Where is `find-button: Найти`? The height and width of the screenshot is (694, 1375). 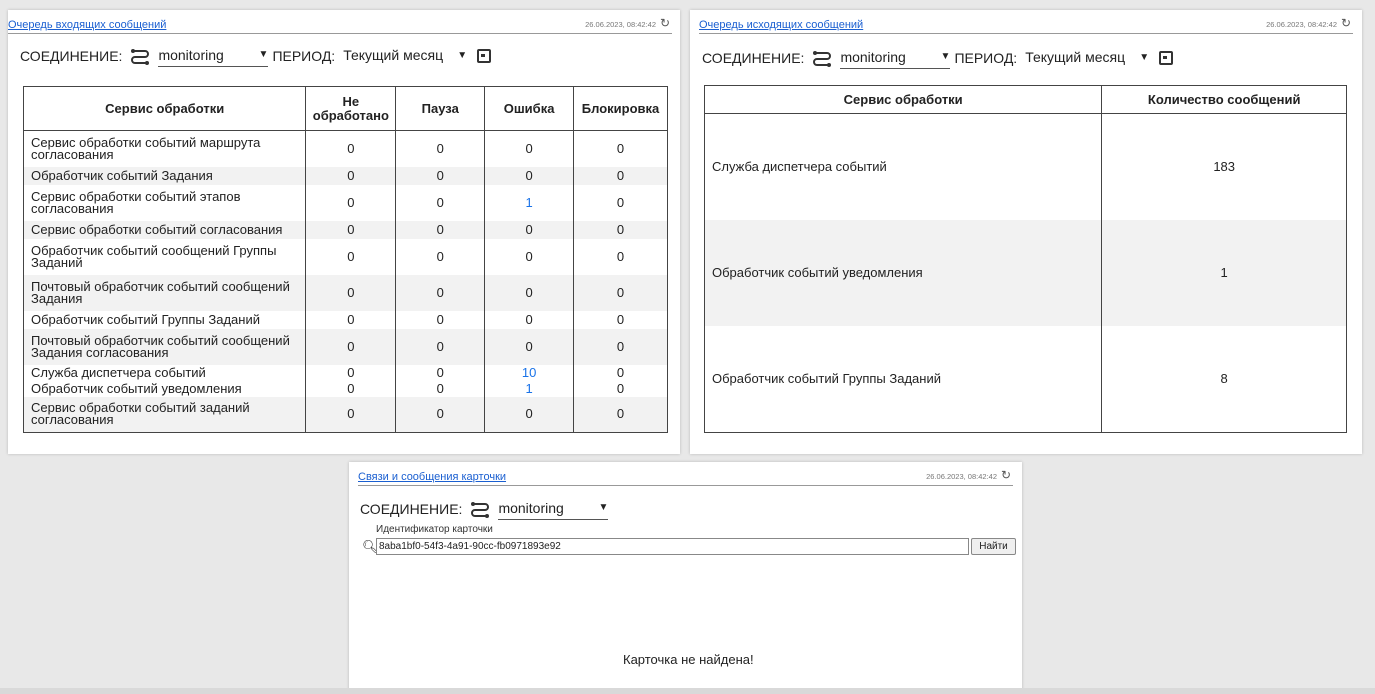
find-button: Найти is located at coordinates (993, 546).